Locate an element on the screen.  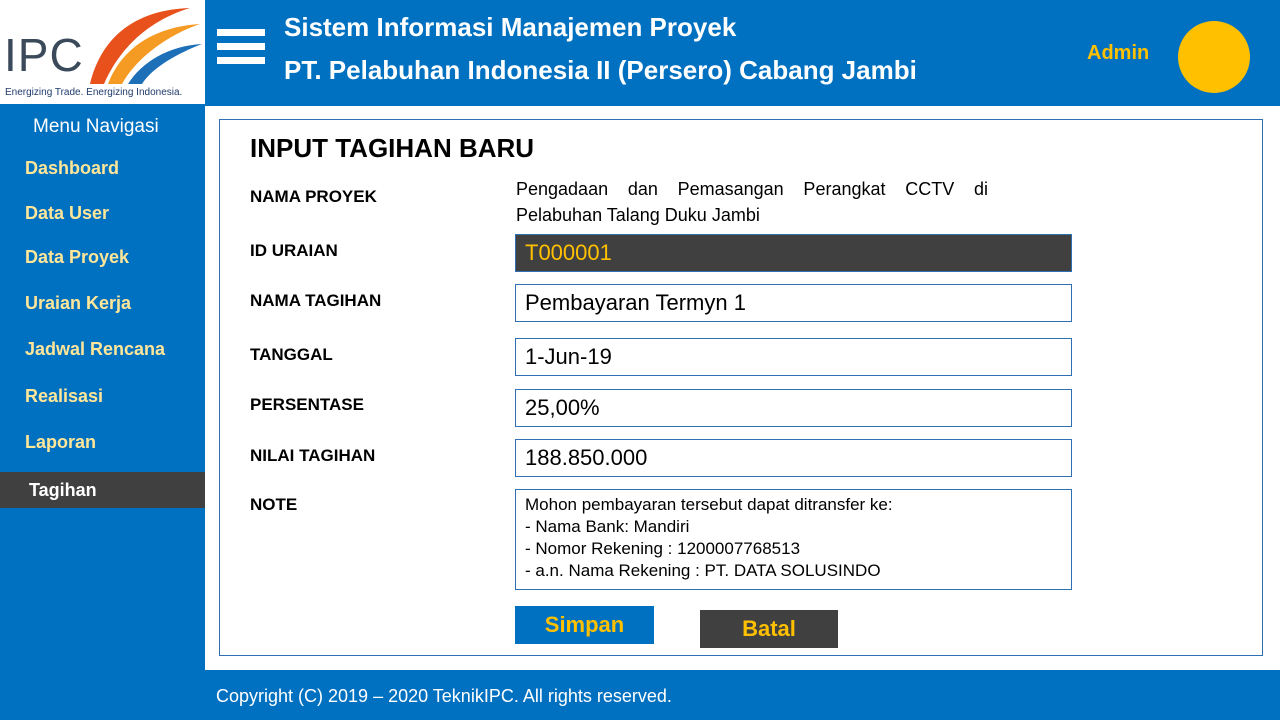
logo-tagline: Energizing Trade. Energizing Indonesia. is located at coordinates (94, 92).